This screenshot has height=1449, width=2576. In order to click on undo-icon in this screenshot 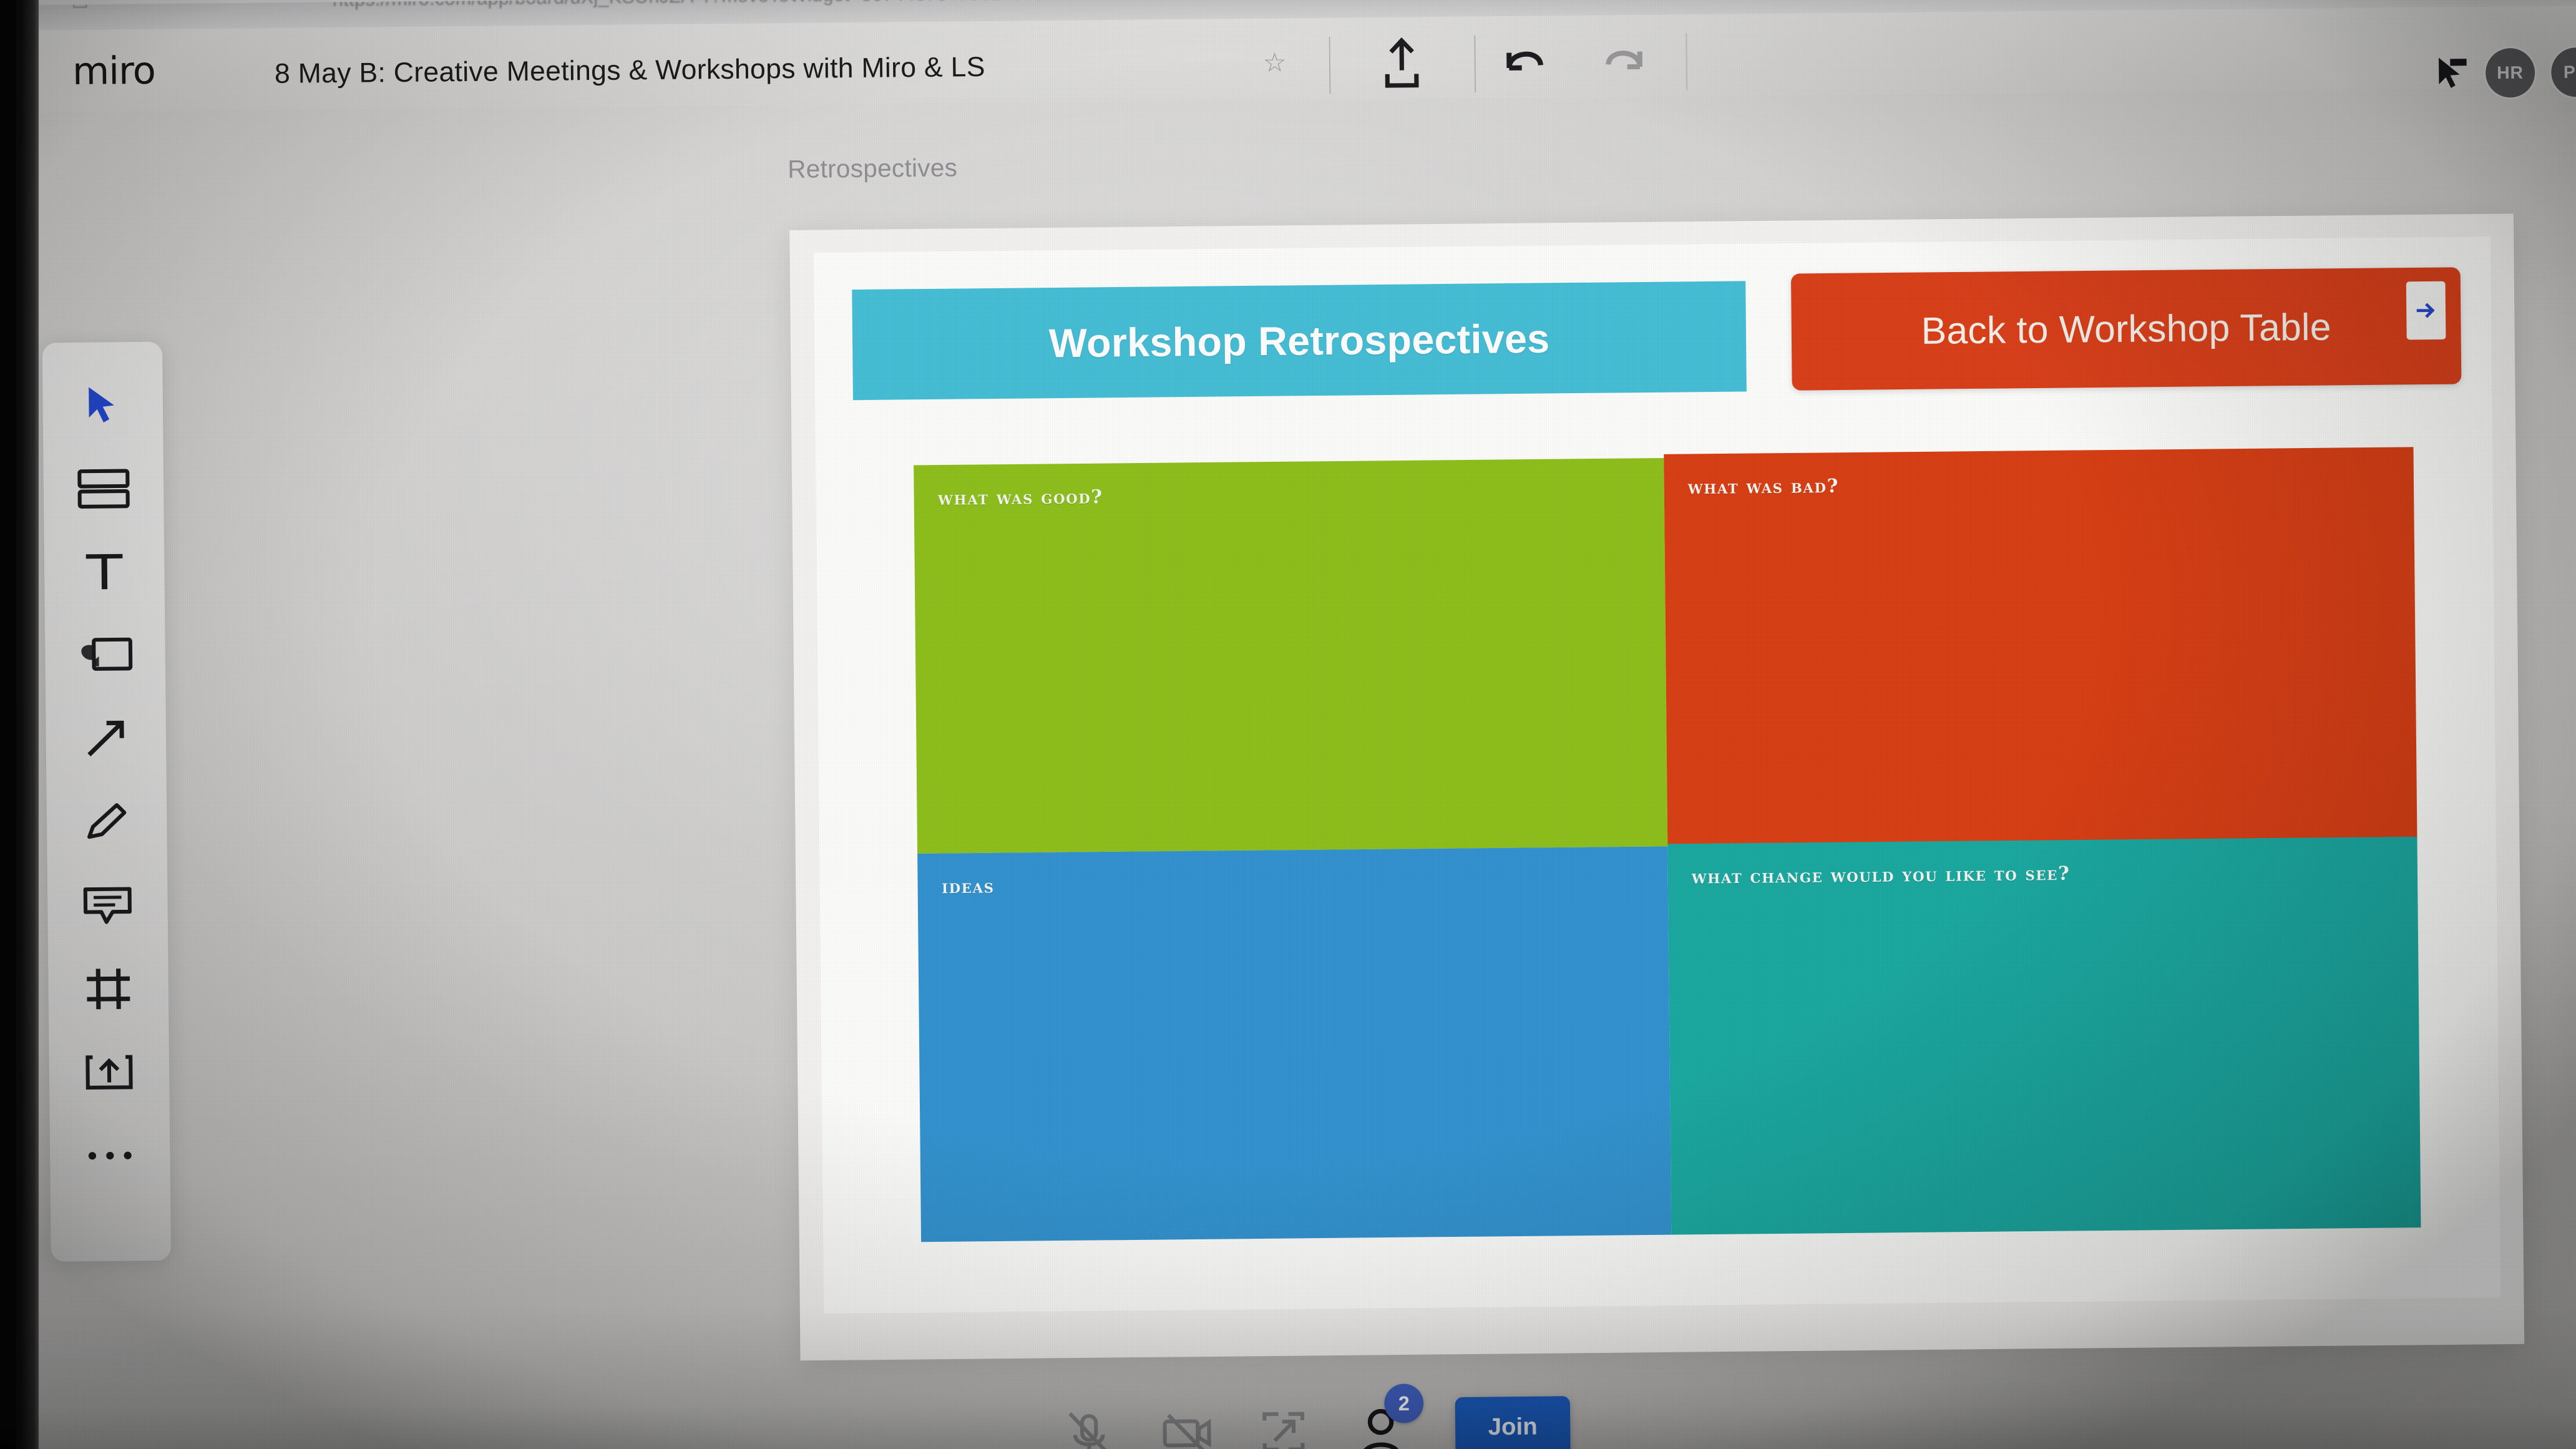, I will do `click(1526, 62)`.